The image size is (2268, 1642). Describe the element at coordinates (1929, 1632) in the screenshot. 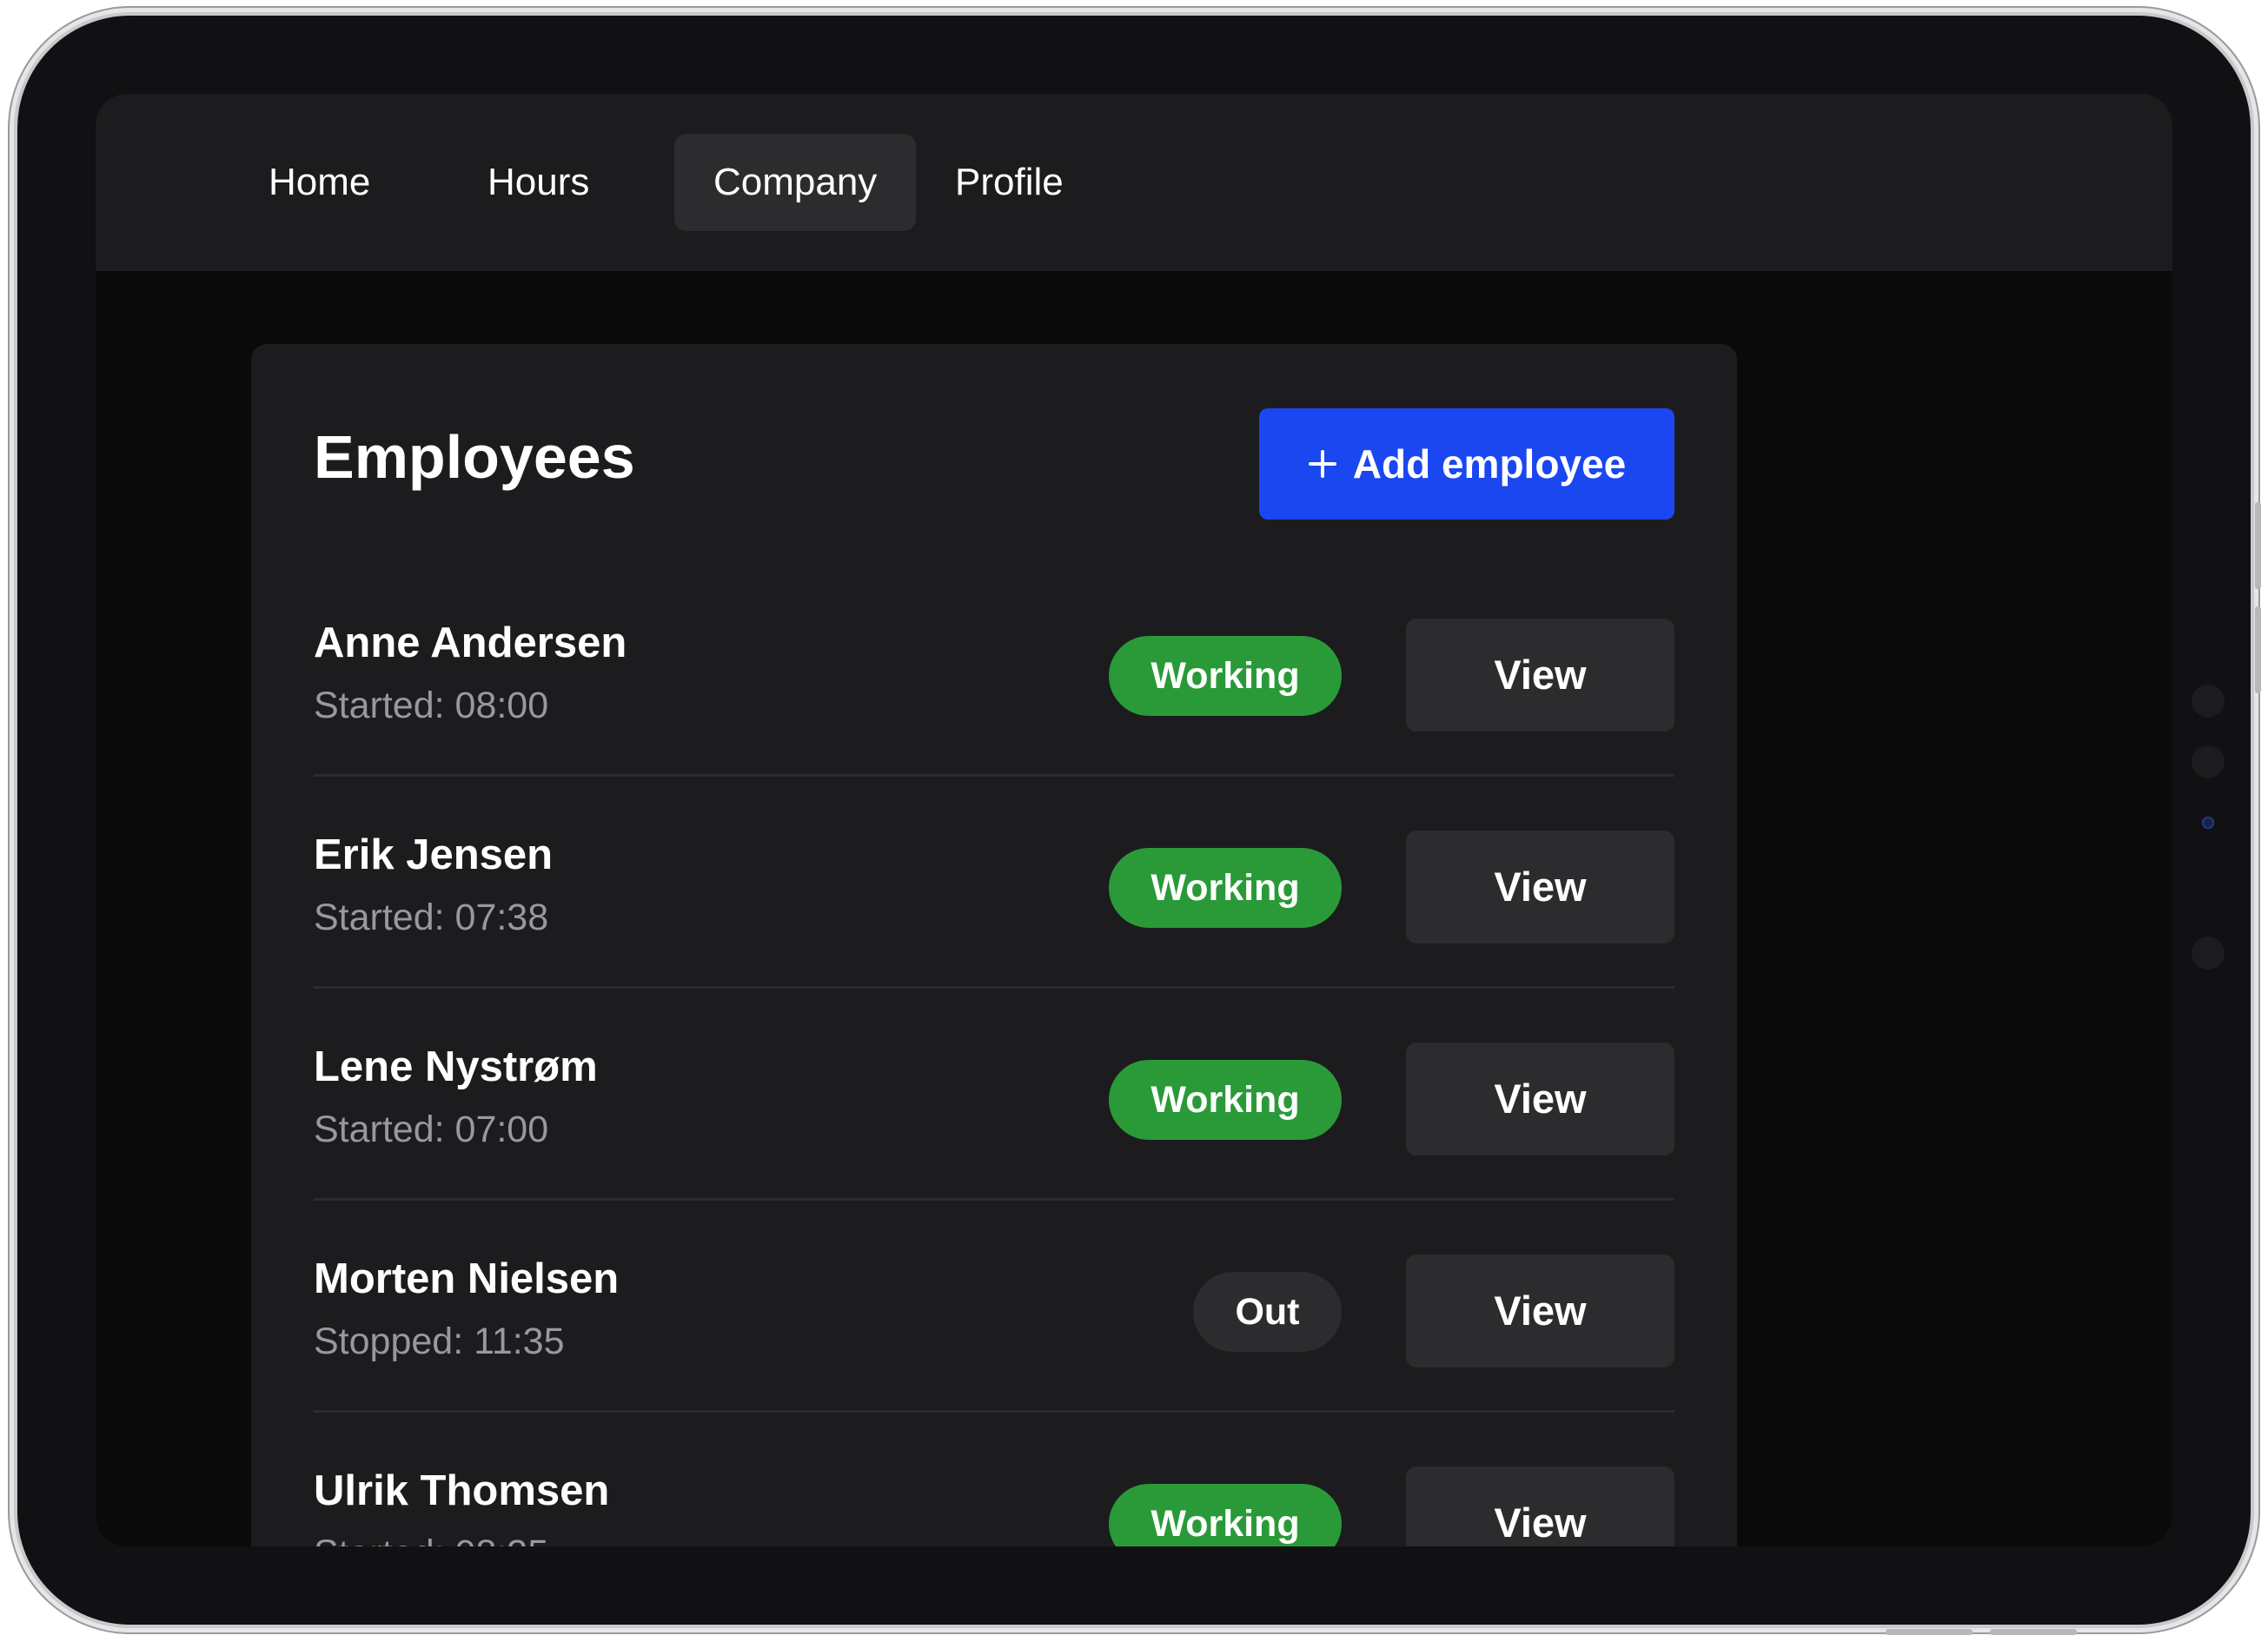

I see `top-button` at that location.